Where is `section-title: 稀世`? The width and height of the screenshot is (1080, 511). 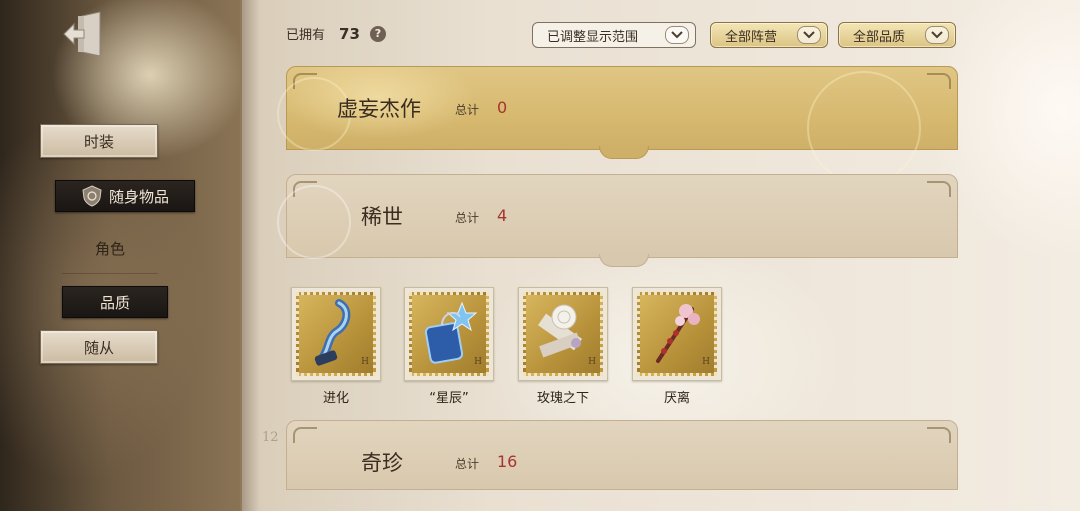 section-title: 稀世 is located at coordinates (382, 217).